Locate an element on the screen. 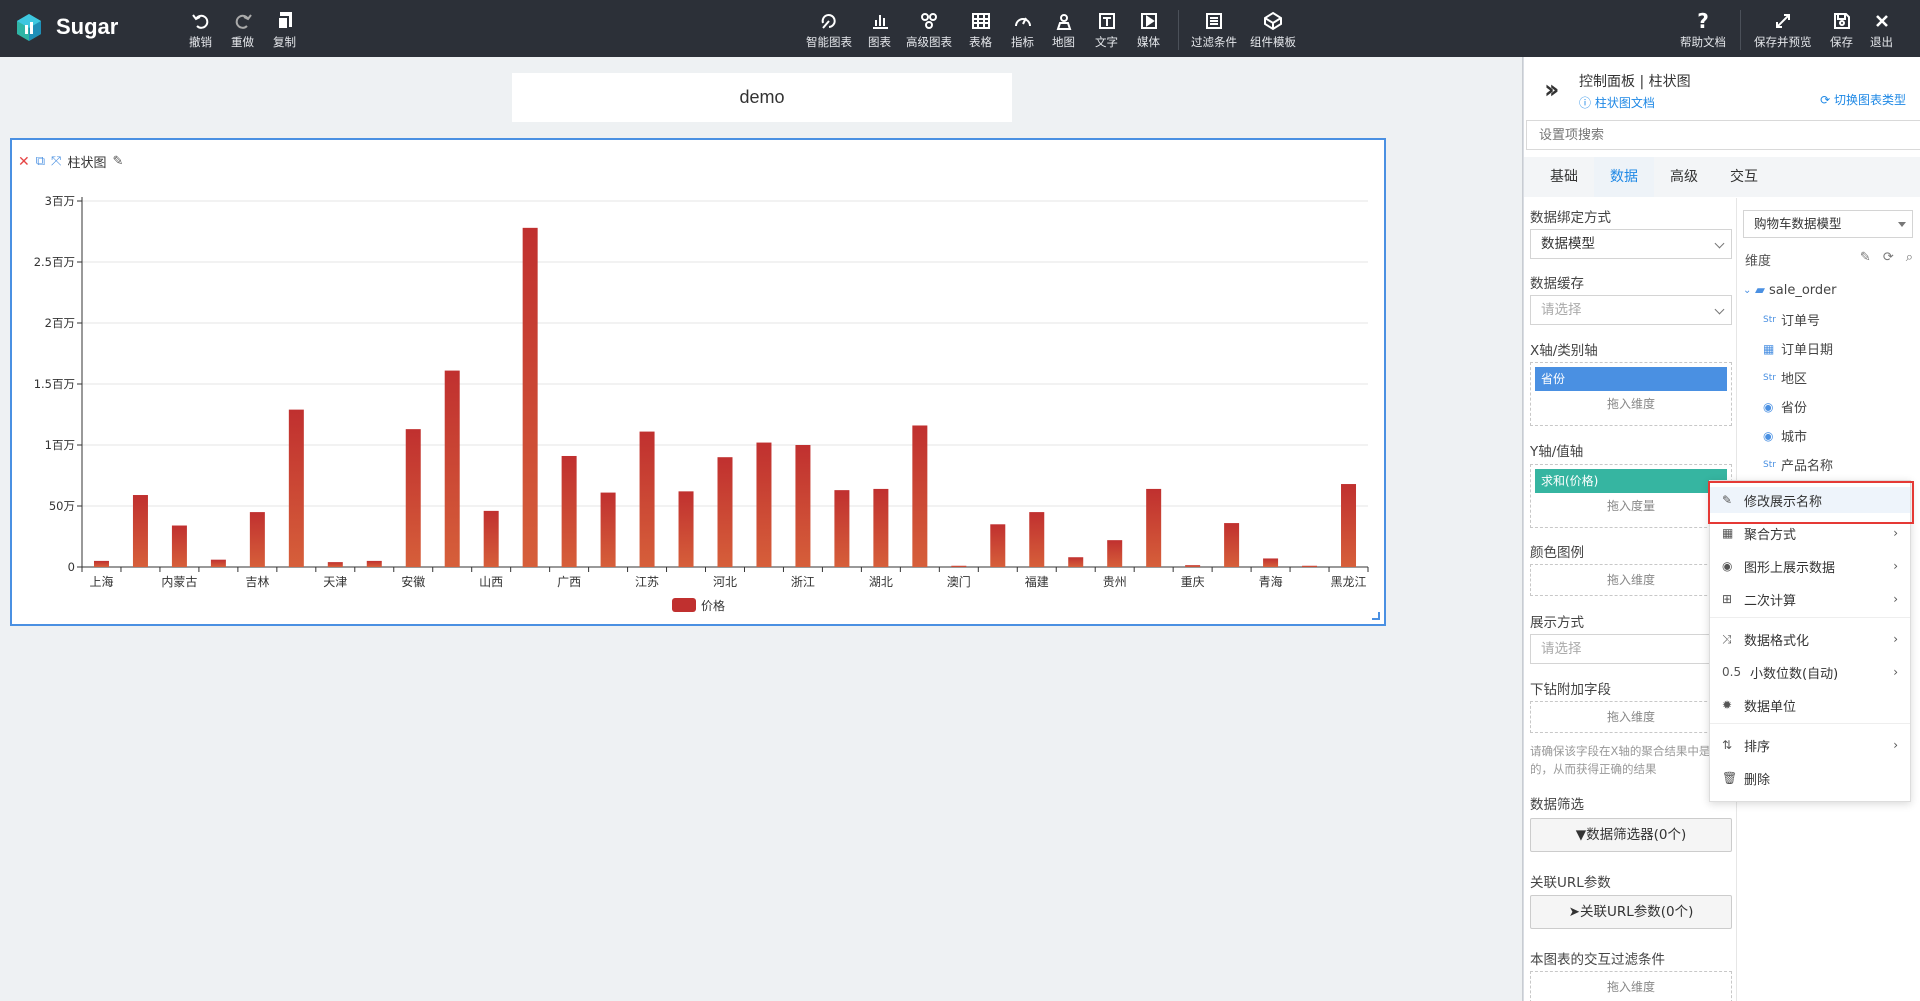 The height and width of the screenshot is (1001, 1920). display-mode-select: 请选择 is located at coordinates (1631, 649).